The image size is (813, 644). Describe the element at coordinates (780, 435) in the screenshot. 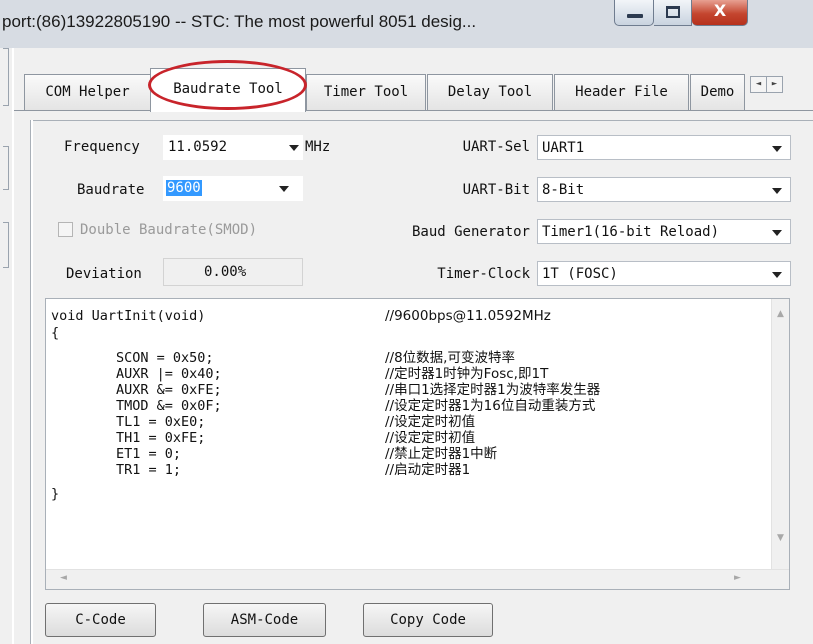

I see `vertical-scrollbar: ▲ ▼` at that location.